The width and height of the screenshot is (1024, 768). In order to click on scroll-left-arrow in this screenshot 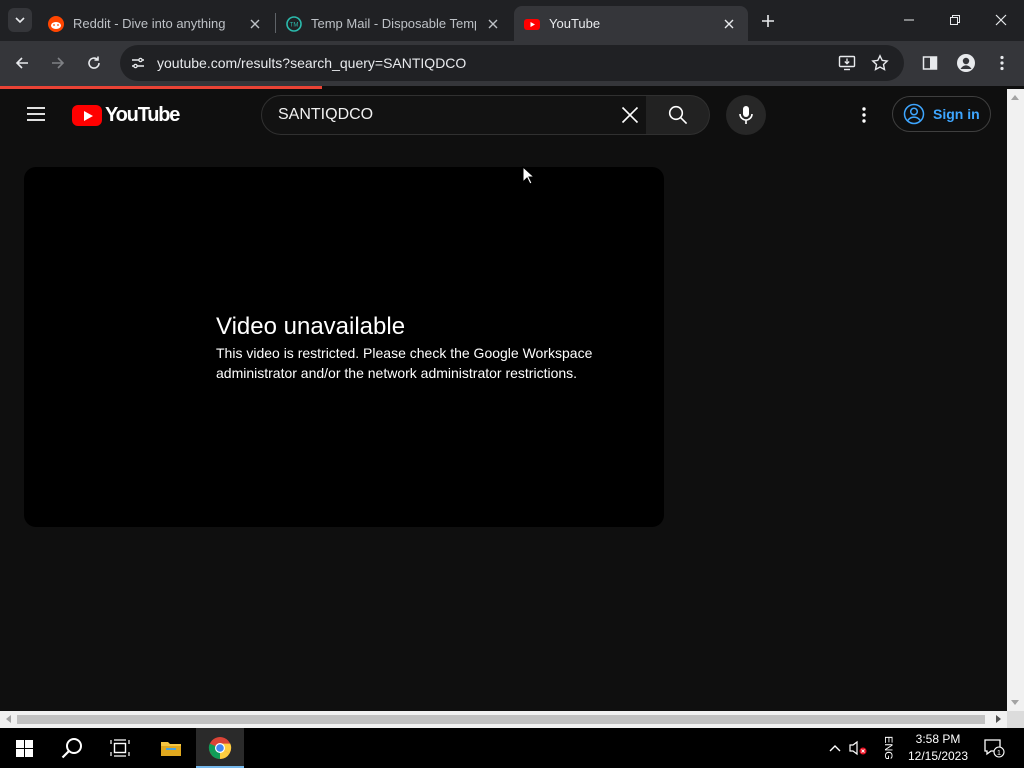, I will do `click(8, 719)`.